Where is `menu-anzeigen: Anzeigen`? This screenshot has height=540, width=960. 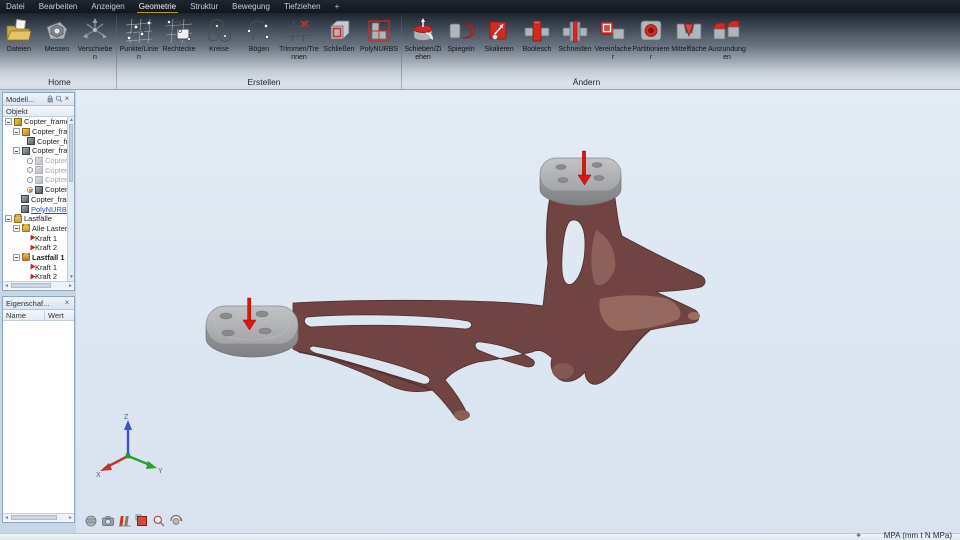
menu-anzeigen: Anzeigen is located at coordinates (107, 7).